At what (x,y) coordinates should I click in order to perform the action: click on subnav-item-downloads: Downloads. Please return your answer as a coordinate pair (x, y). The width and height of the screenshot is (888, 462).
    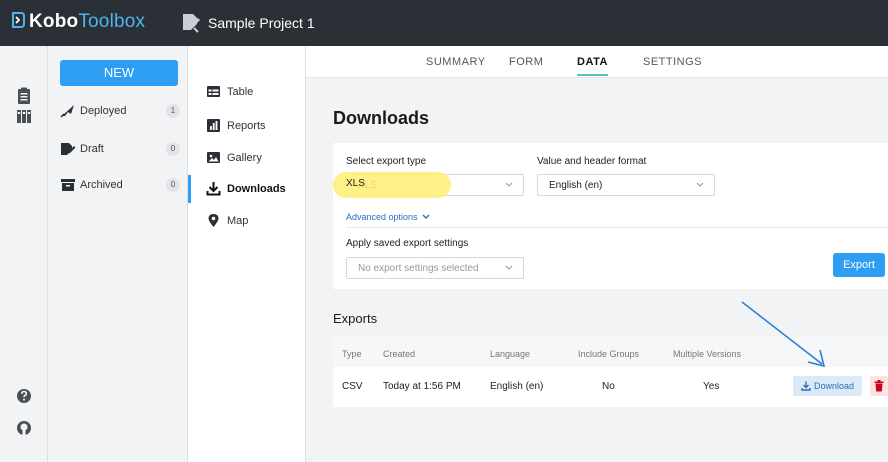
    Looking at the image, I should click on (247, 189).